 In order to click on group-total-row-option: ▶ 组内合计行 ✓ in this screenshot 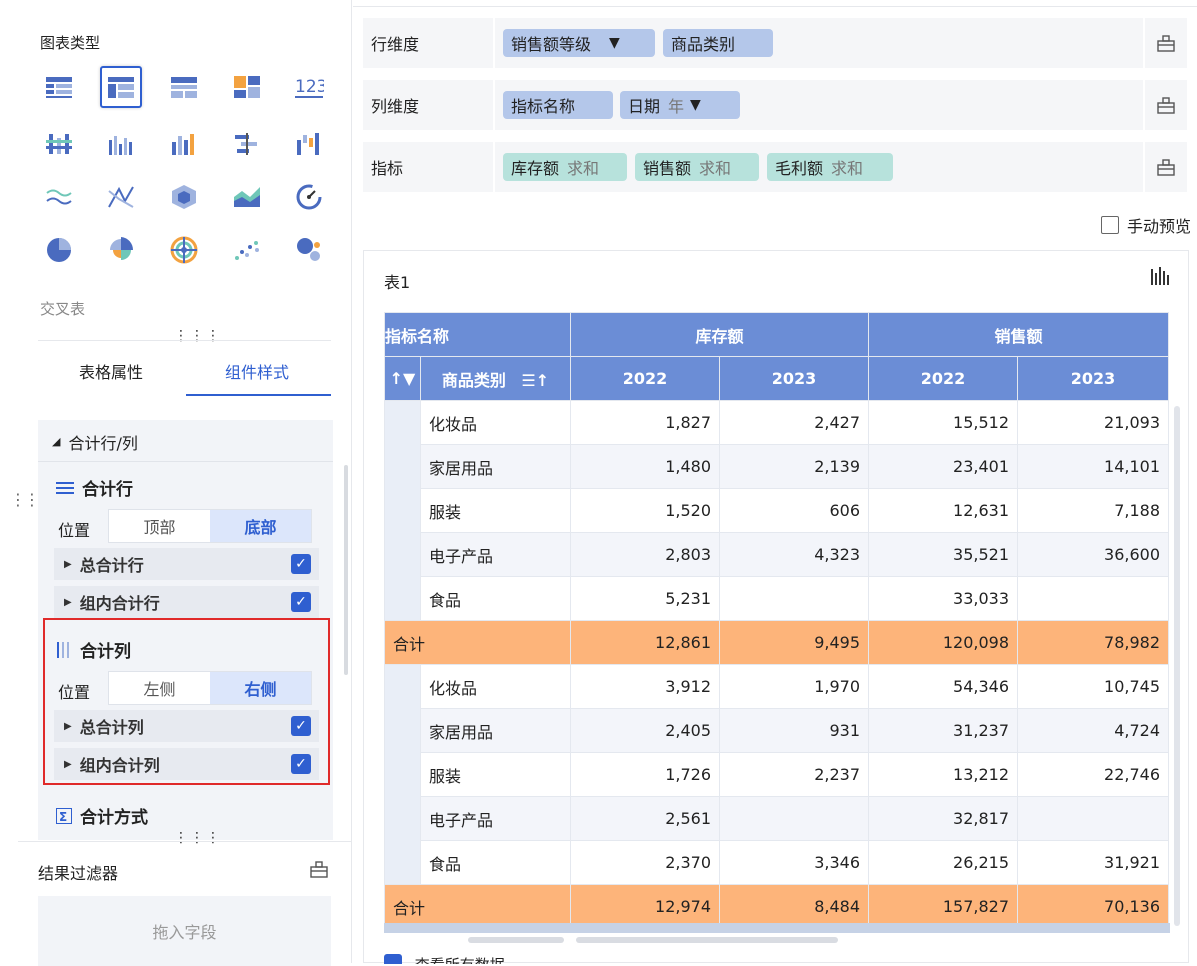, I will do `click(186, 602)`.